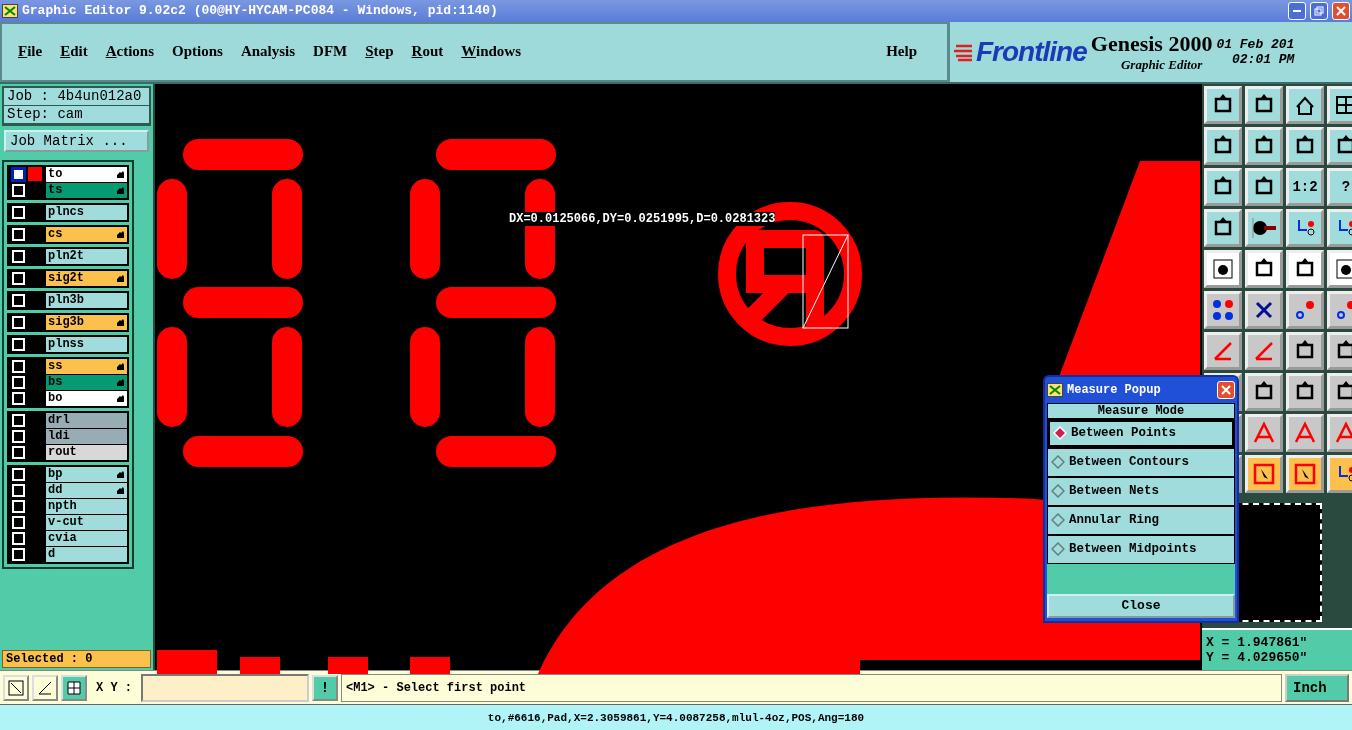 Image resolution: width=1352 pixels, height=730 pixels. I want to click on x-coordinate: X = 1.947861", so click(1257, 643).